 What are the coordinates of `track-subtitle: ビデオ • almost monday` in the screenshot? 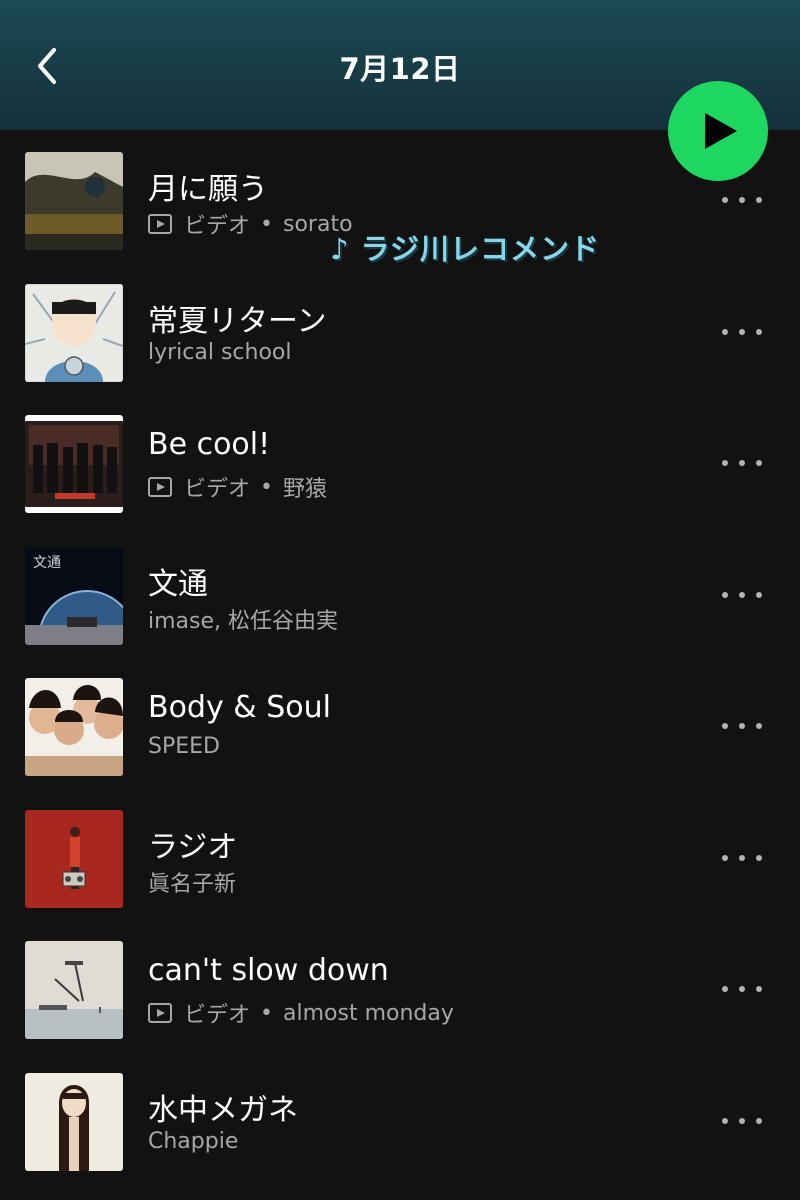 It's located at (301, 1013).